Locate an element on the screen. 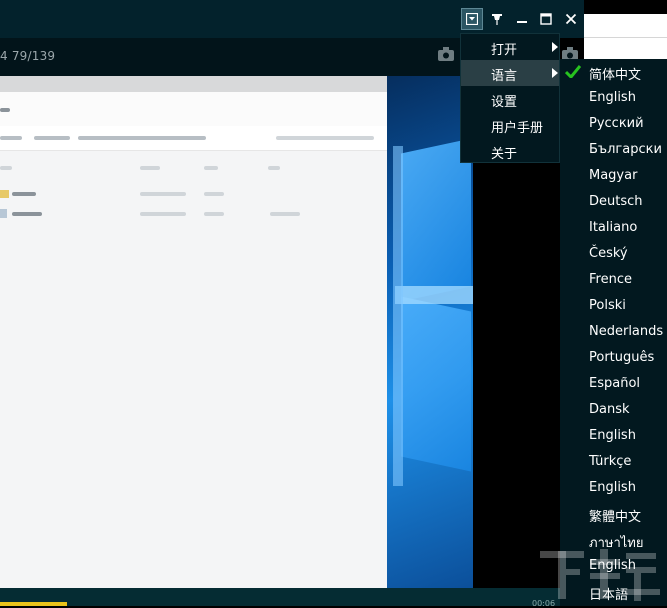 The height and width of the screenshot is (608, 667). language-option: Český is located at coordinates (613, 254).